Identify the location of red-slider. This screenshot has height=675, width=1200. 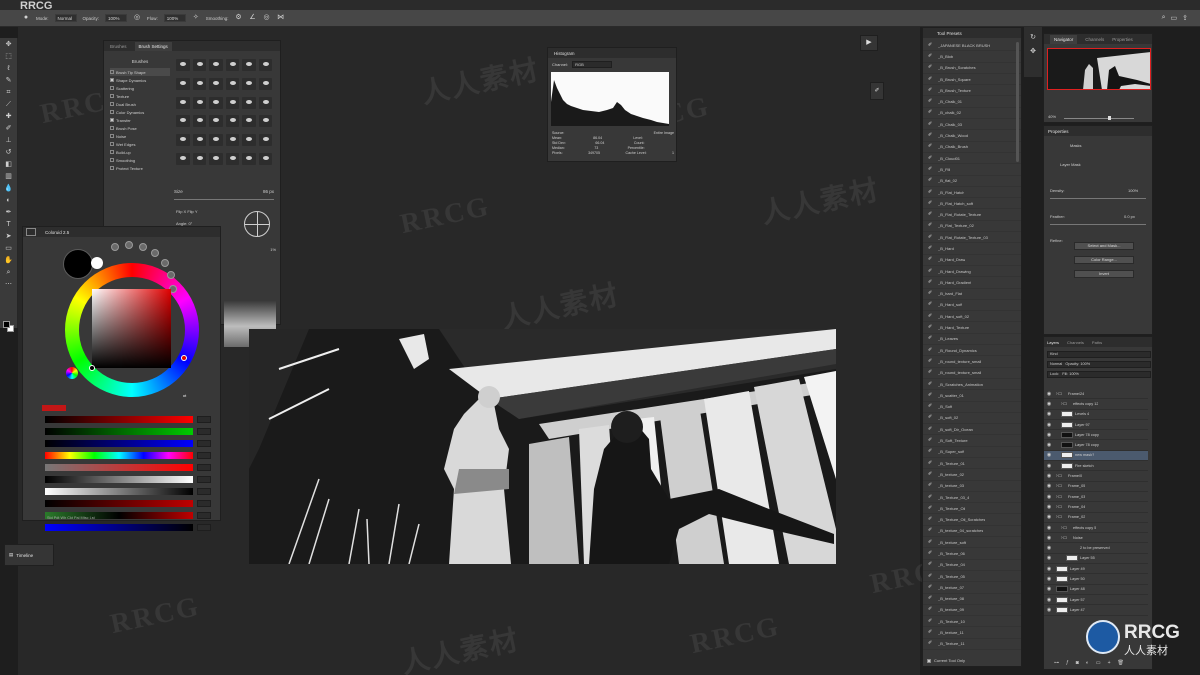
(131, 419).